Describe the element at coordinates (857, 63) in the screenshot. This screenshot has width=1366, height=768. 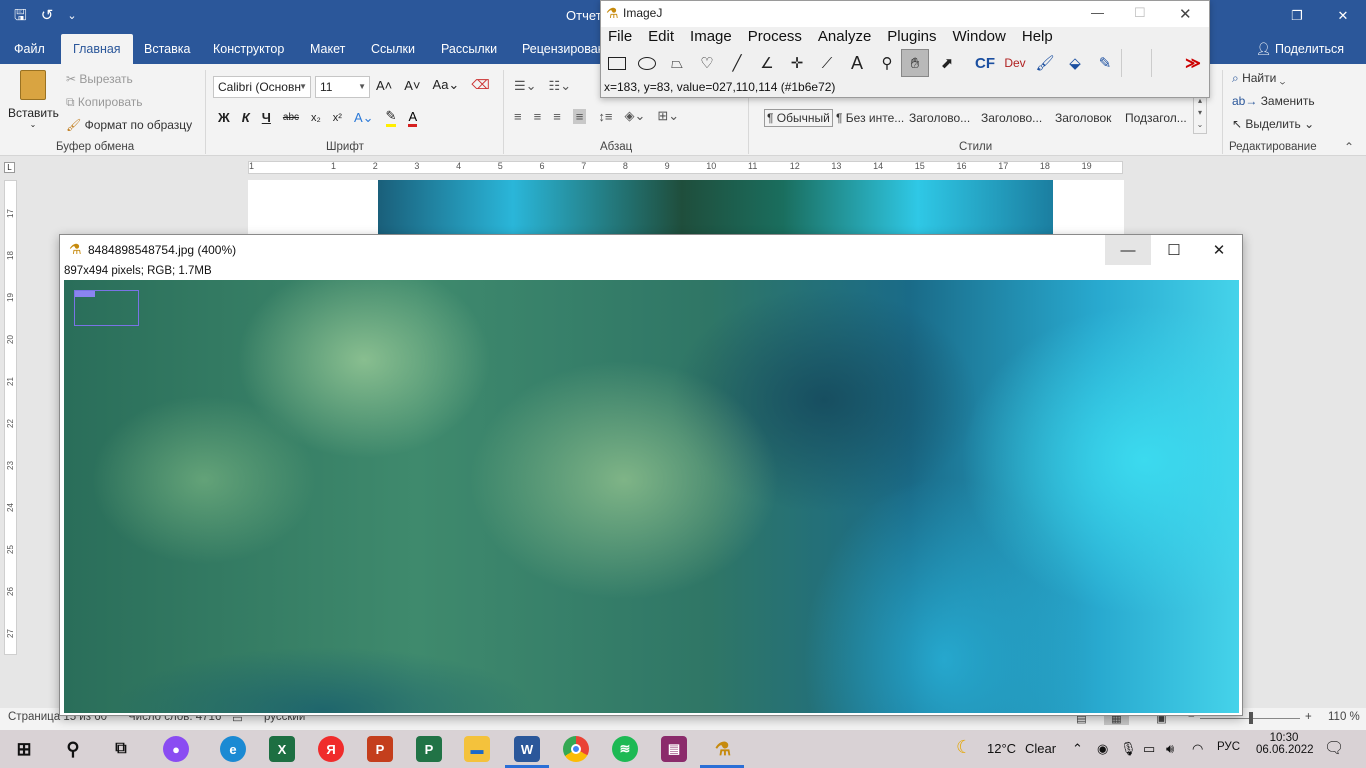
I see `text-tool-icon: A` at that location.